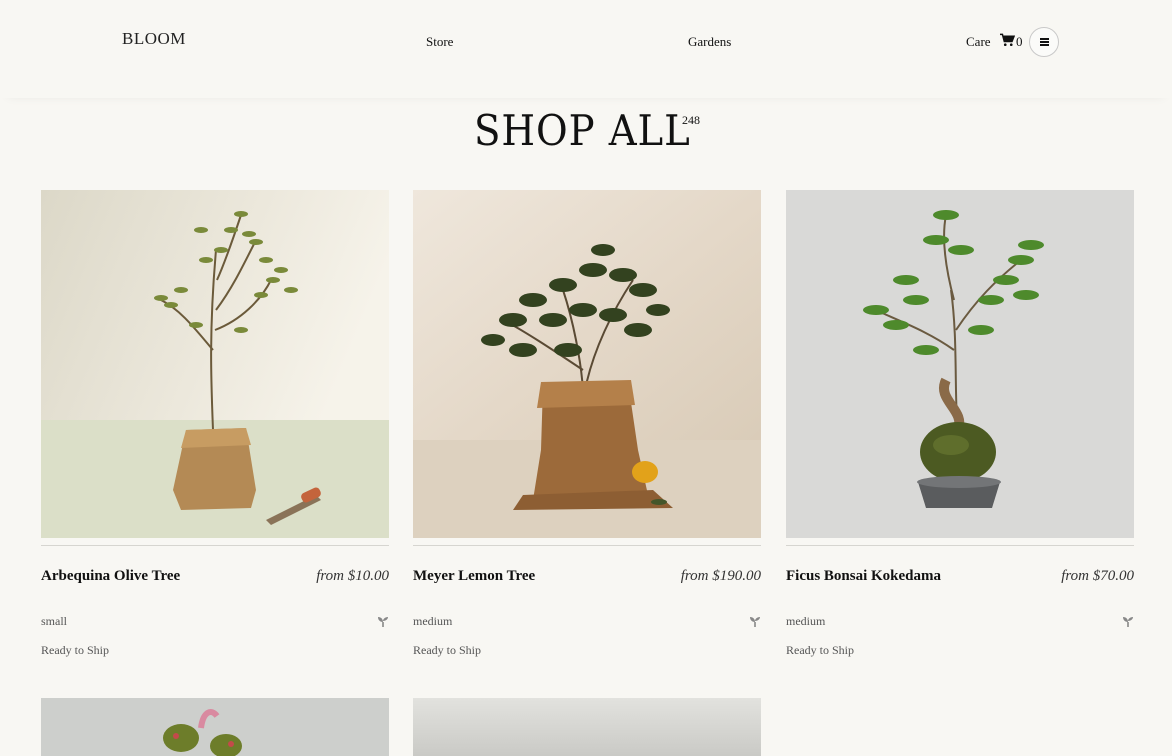 Image resolution: width=1172 pixels, height=756 pixels. What do you see at coordinates (587, 364) in the screenshot?
I see `product-image-lemon` at bounding box center [587, 364].